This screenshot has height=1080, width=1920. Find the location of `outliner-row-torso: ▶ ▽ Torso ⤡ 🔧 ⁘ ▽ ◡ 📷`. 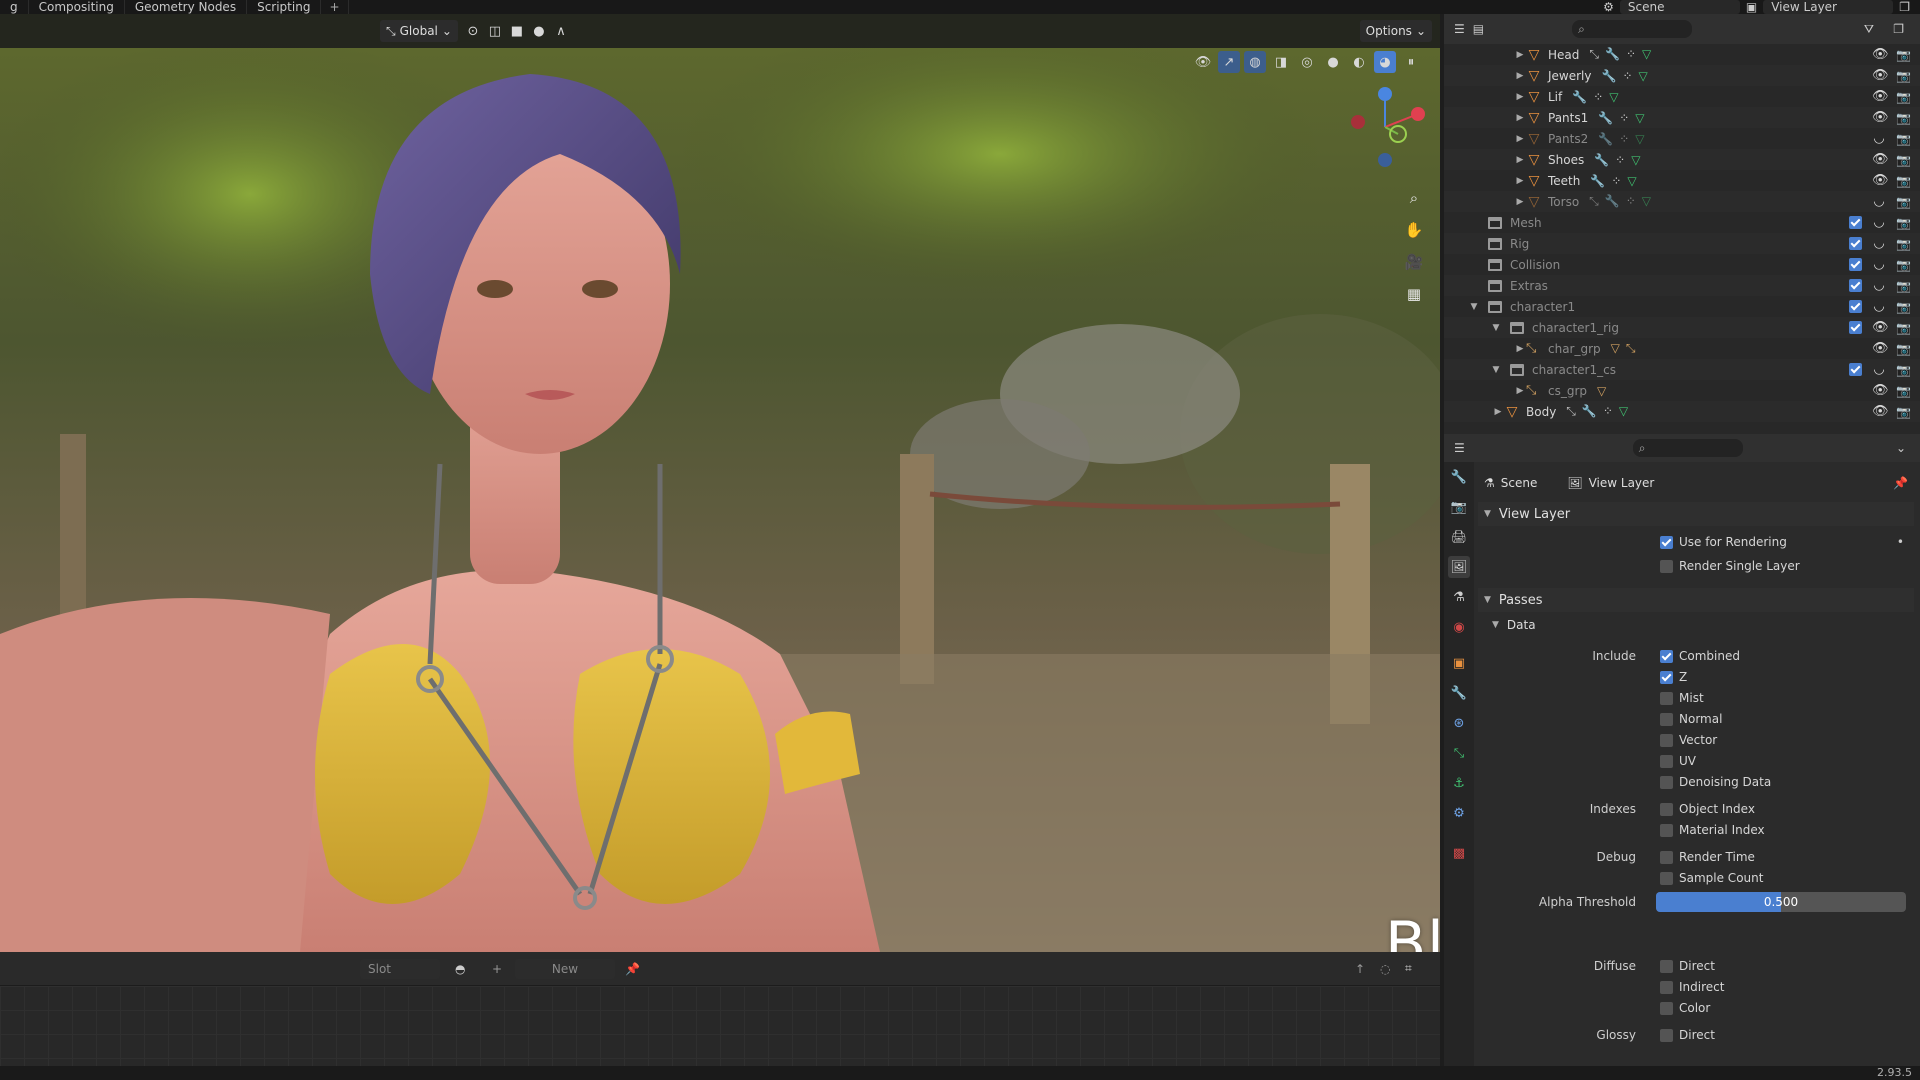

outliner-row-torso: ▶ ▽ Torso ⤡ 🔧 ⁘ ▽ ◡ 📷 is located at coordinates (1682, 201).